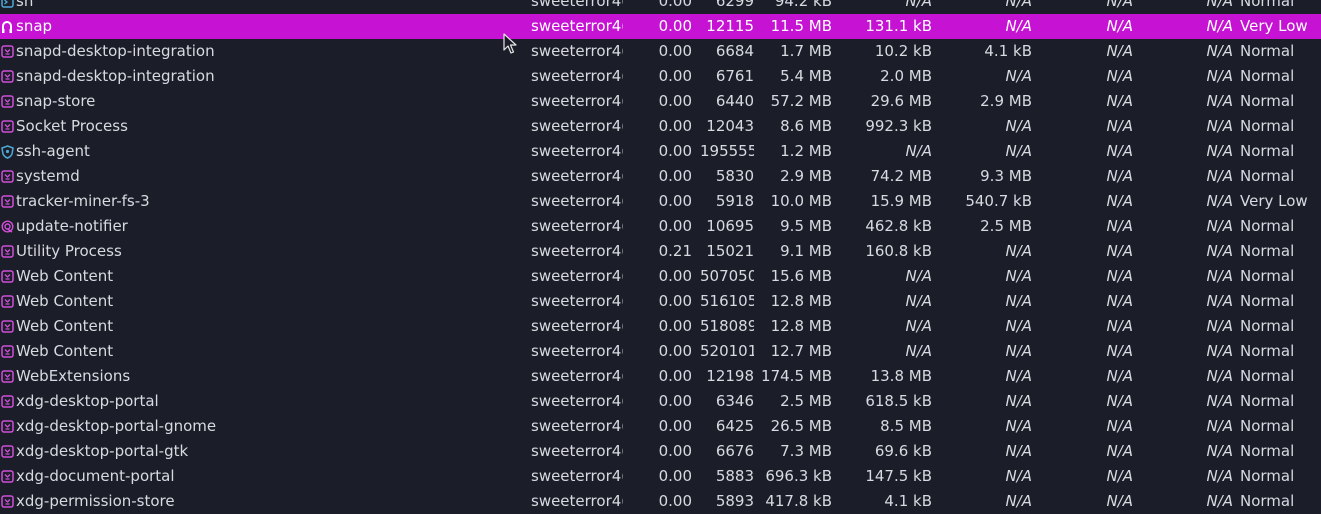  What do you see at coordinates (7, 7) in the screenshot?
I see `terminal-icon` at bounding box center [7, 7].